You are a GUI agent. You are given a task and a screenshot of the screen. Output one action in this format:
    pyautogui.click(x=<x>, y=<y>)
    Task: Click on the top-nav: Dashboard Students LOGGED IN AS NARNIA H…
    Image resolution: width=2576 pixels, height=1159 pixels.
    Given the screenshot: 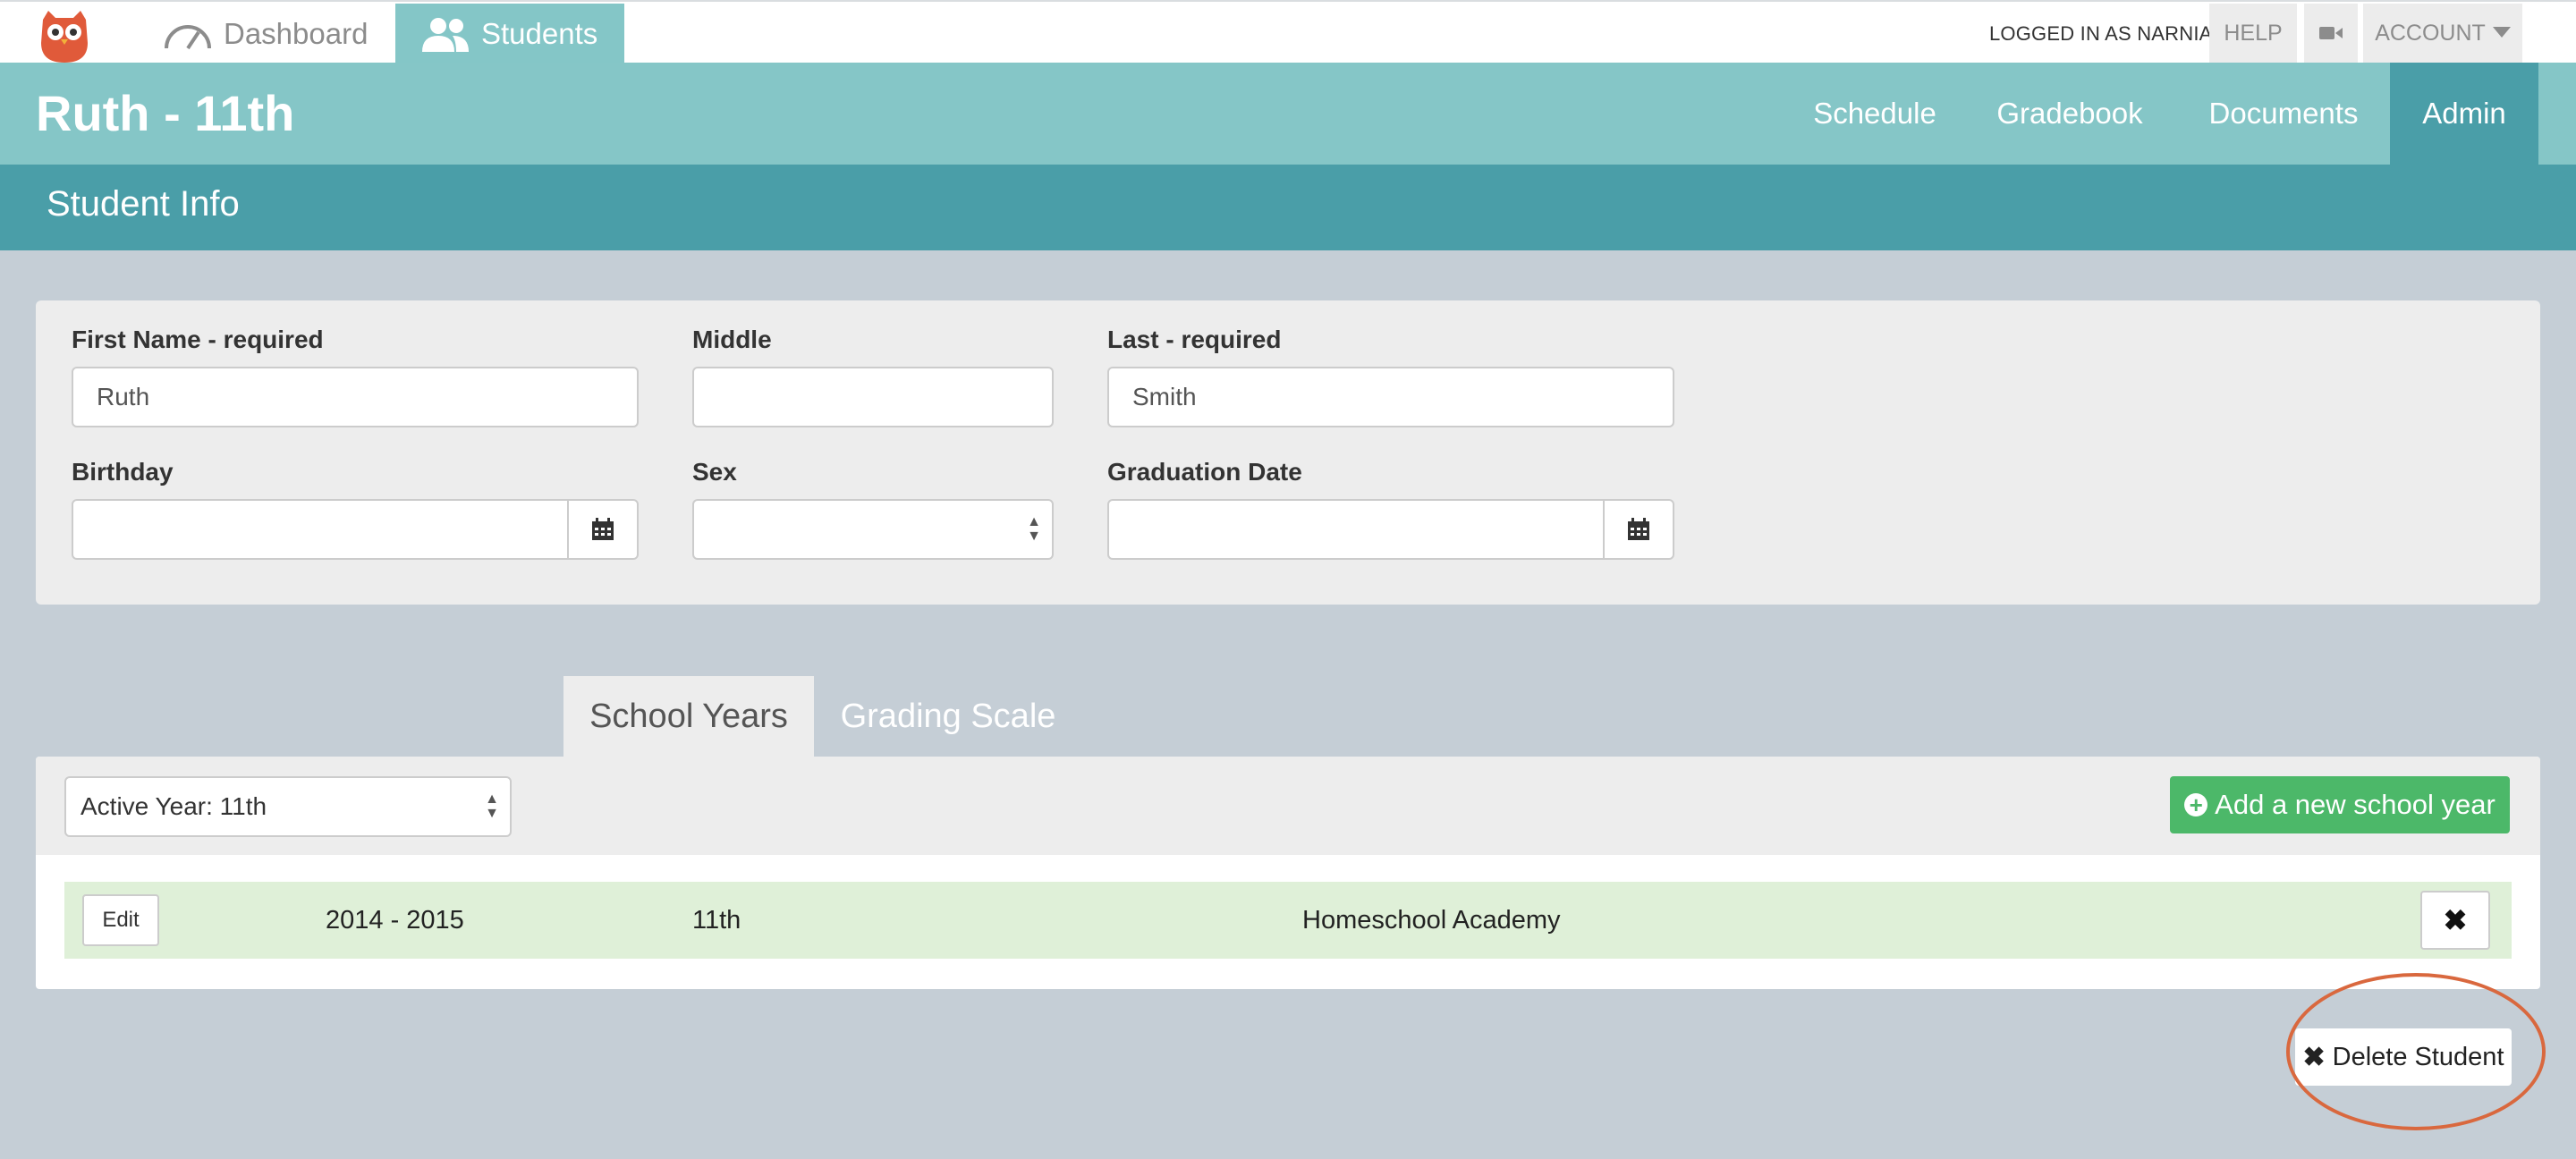 What is the action you would take?
    pyautogui.click(x=1288, y=32)
    